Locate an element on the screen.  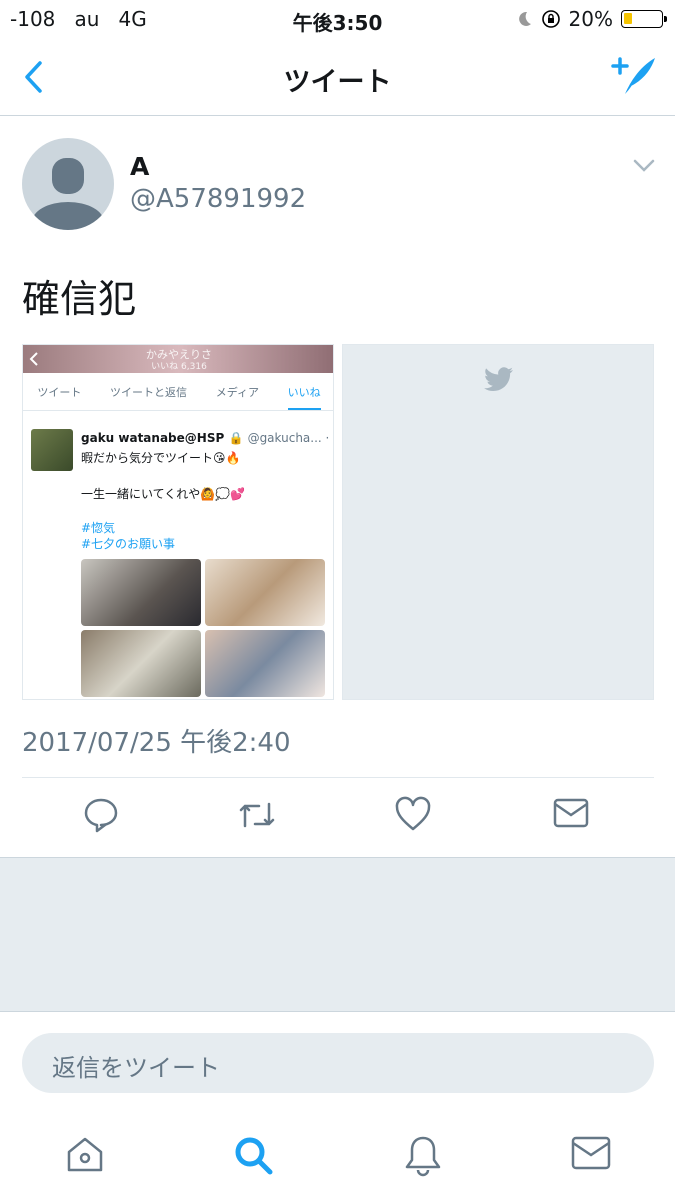
author-handle: @A57891992 is located at coordinates (218, 199).